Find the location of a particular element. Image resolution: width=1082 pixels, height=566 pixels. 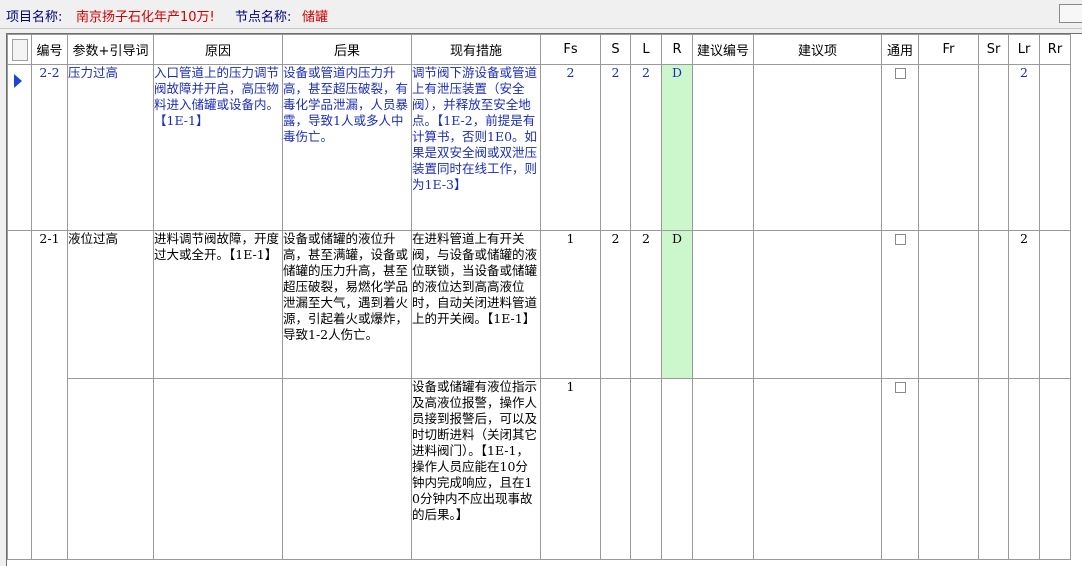

col-header-lr: Lr is located at coordinates (1024, 49).